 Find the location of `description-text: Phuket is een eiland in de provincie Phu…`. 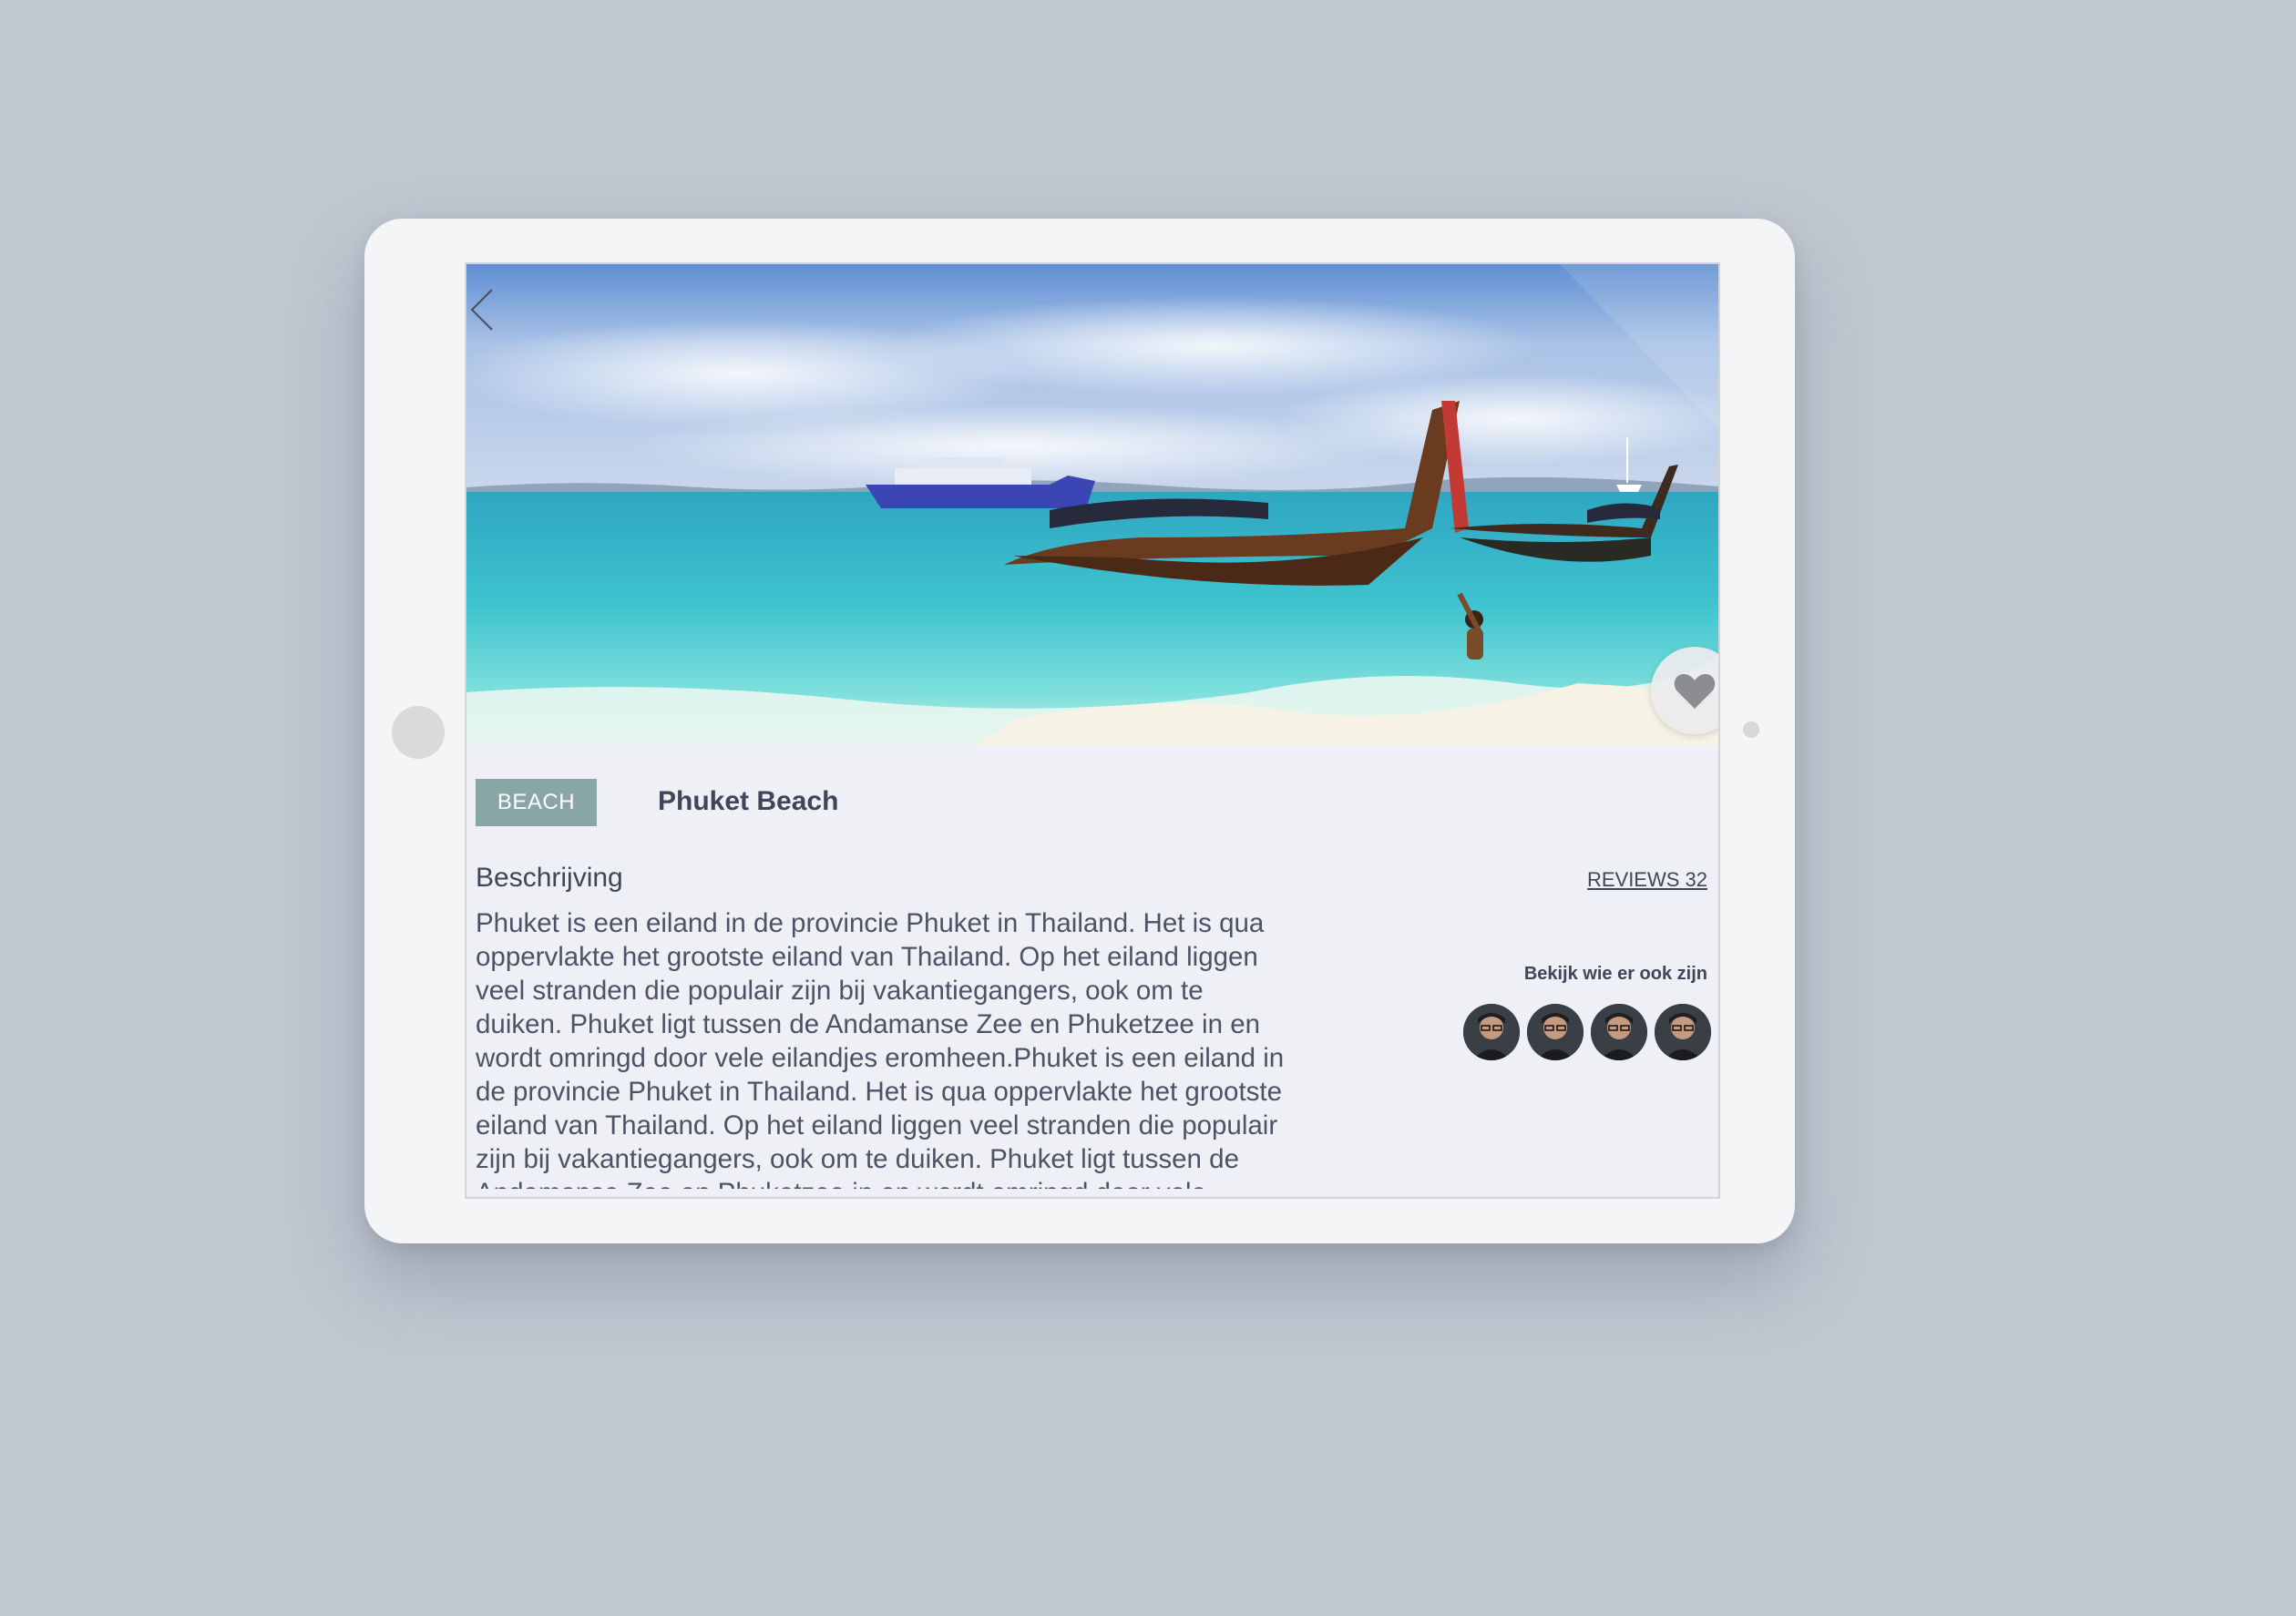

description-text: Phuket is een eiland in de provincie Phu… is located at coordinates (881, 1048).